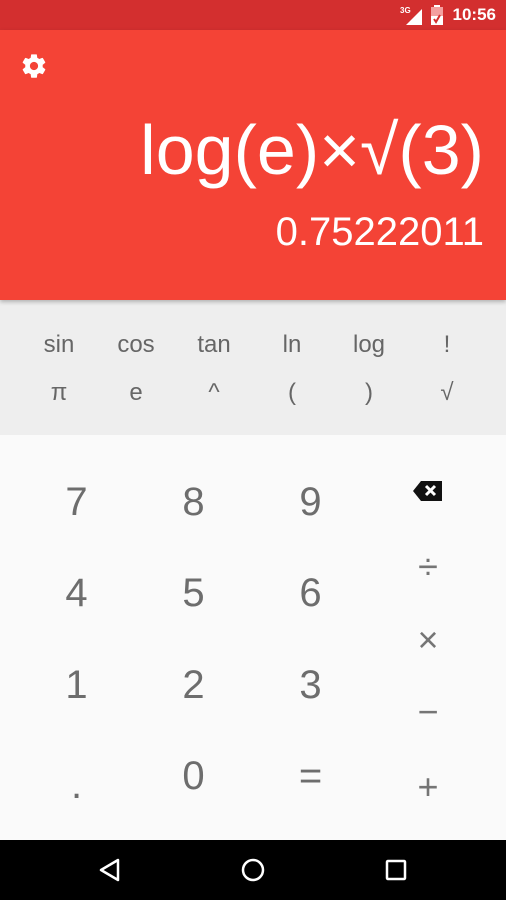 This screenshot has height=900, width=506. I want to click on decimal-button: ., so click(76, 785).